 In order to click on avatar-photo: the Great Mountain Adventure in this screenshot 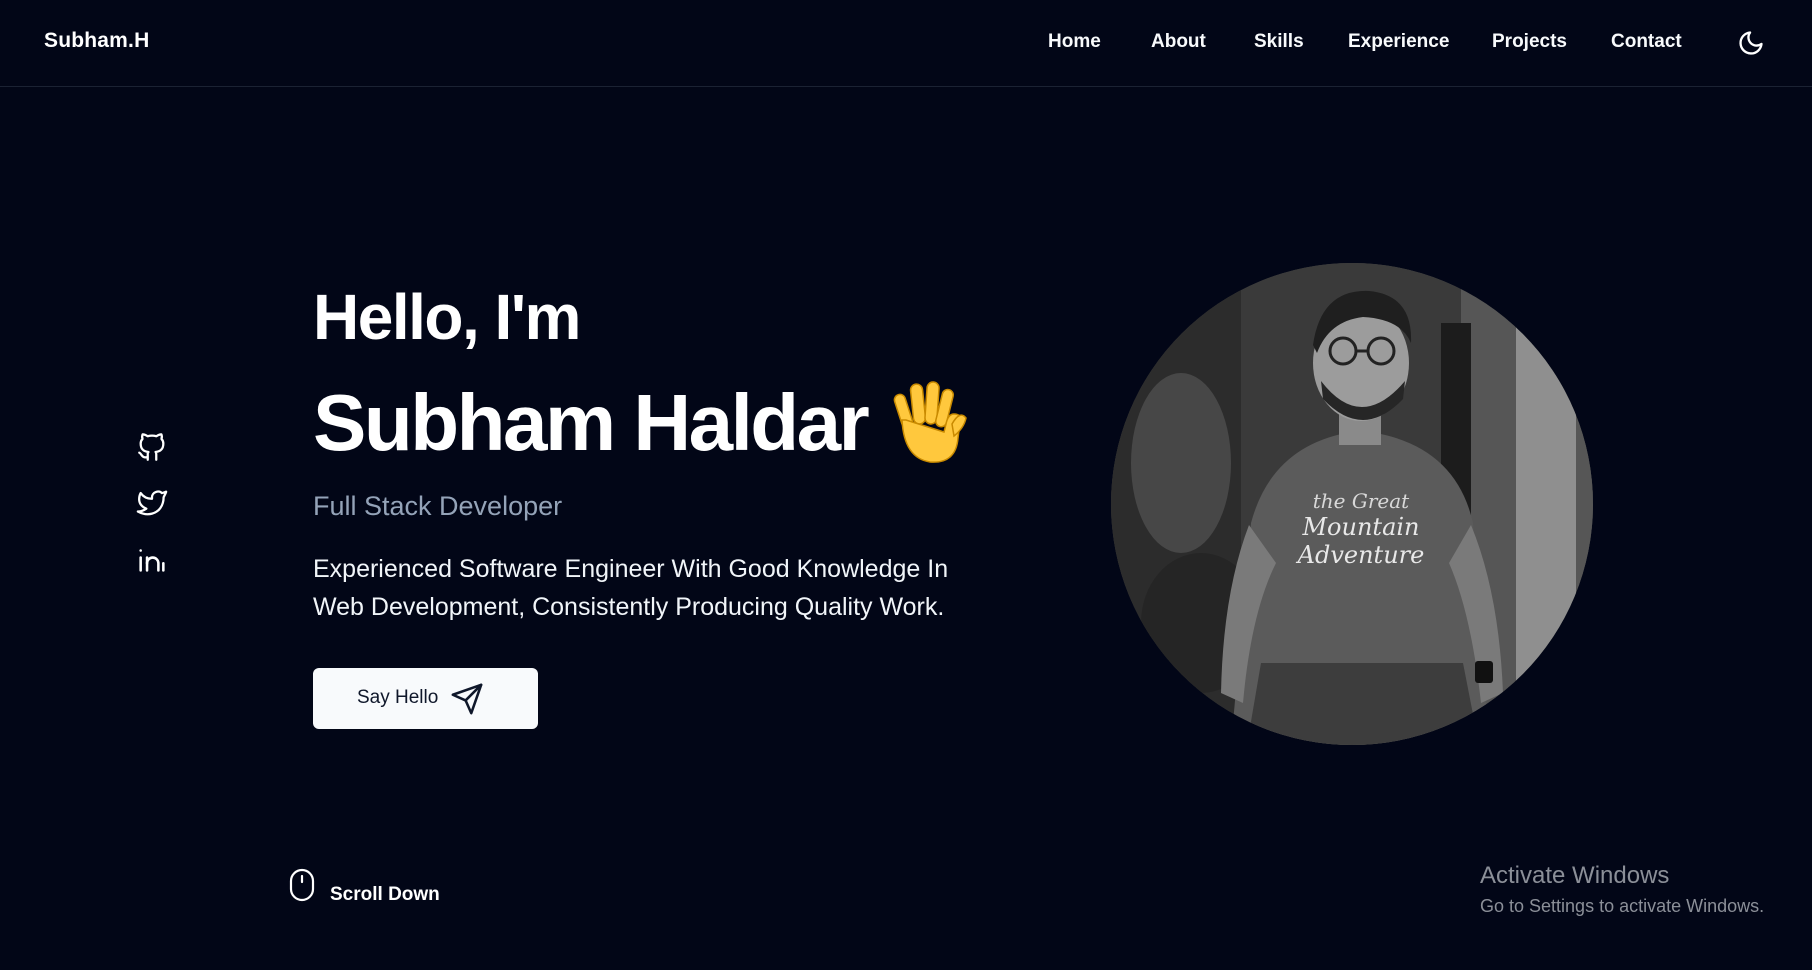, I will do `click(1352, 504)`.